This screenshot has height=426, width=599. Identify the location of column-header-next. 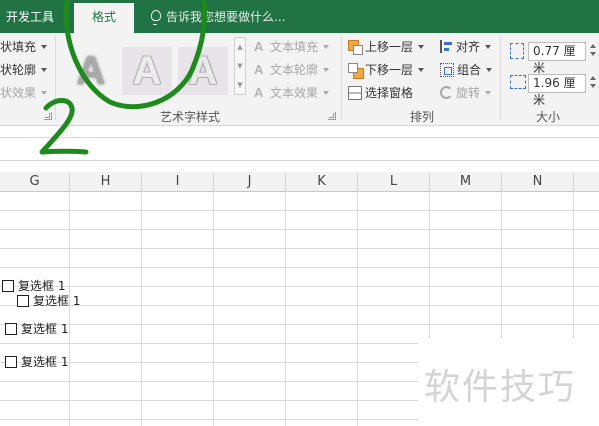
(586, 182).